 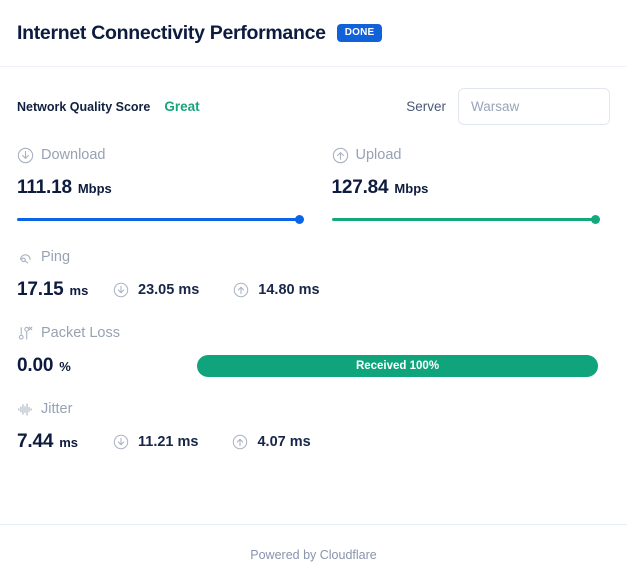 I want to click on packet-loss-metric: Packet Loss 0.00 % Received 100%, so click(x=313, y=351).